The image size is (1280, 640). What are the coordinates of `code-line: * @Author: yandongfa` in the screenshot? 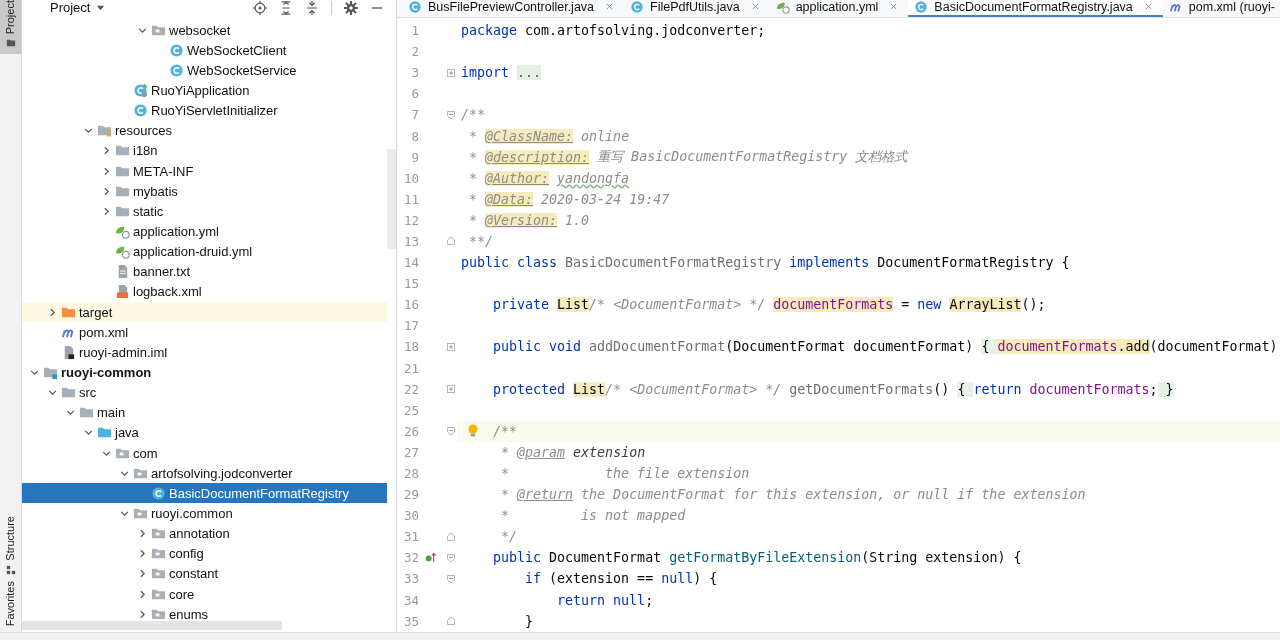 It's located at (549, 178).